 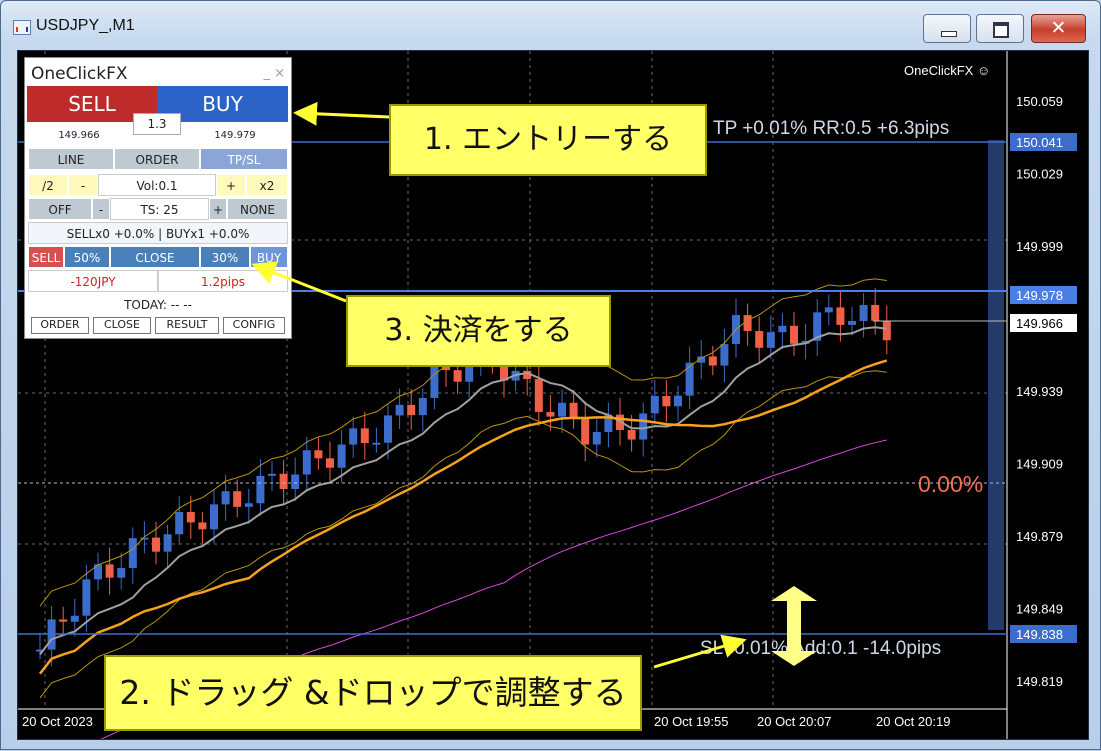 I want to click on price-axis-label: 150.029, so click(x=1039, y=174).